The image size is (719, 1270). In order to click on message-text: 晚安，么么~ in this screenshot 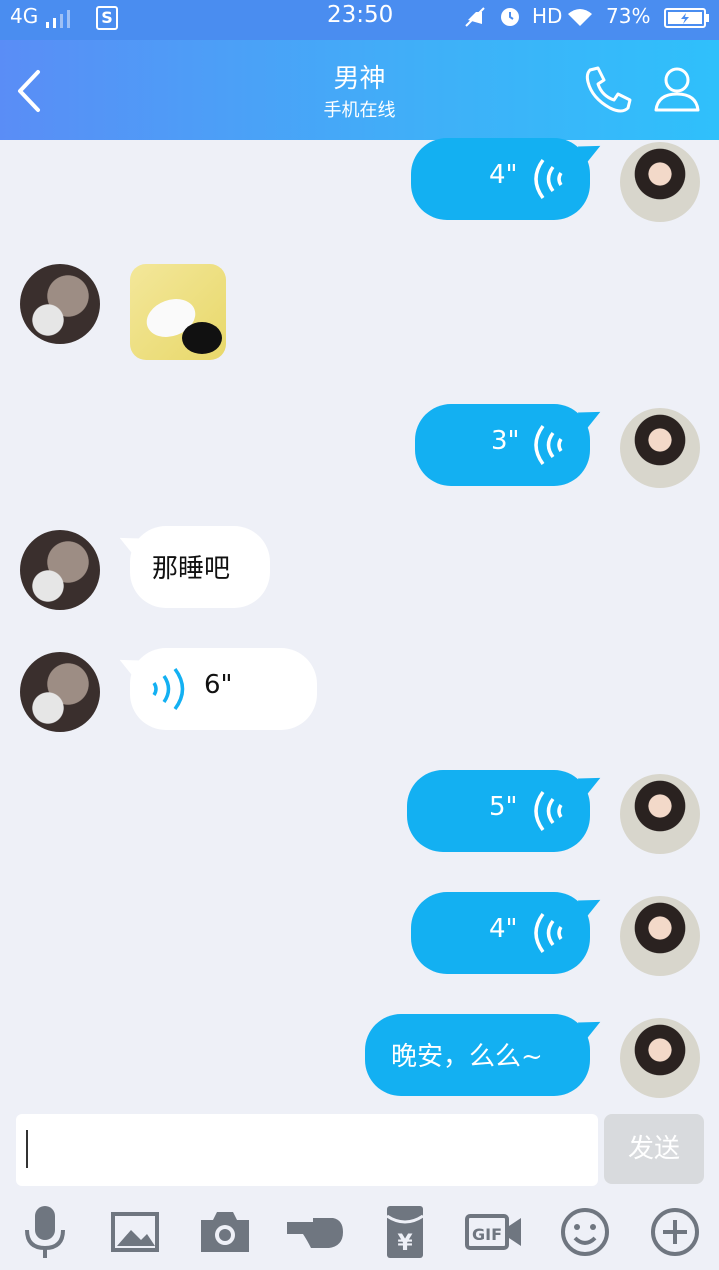, I will do `click(467, 1057)`.